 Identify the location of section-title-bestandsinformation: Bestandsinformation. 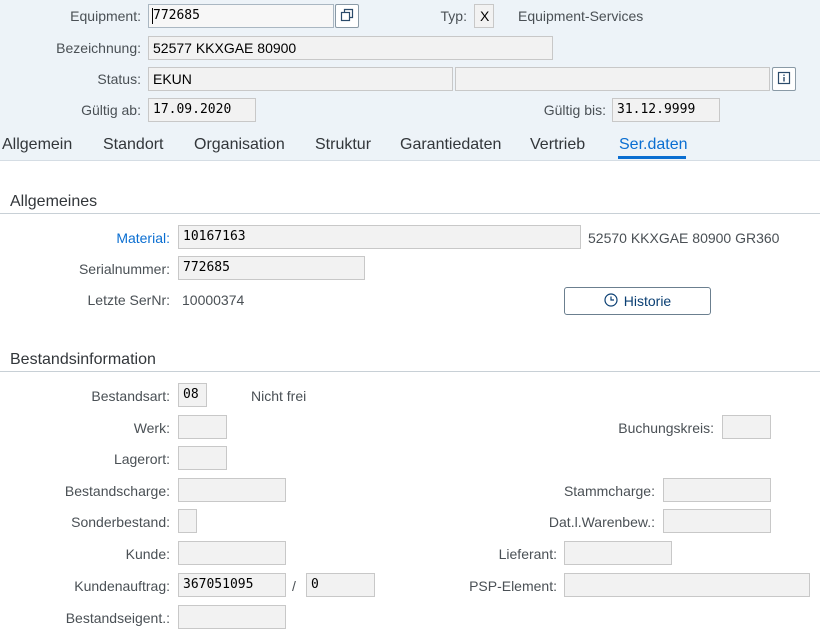
(83, 359).